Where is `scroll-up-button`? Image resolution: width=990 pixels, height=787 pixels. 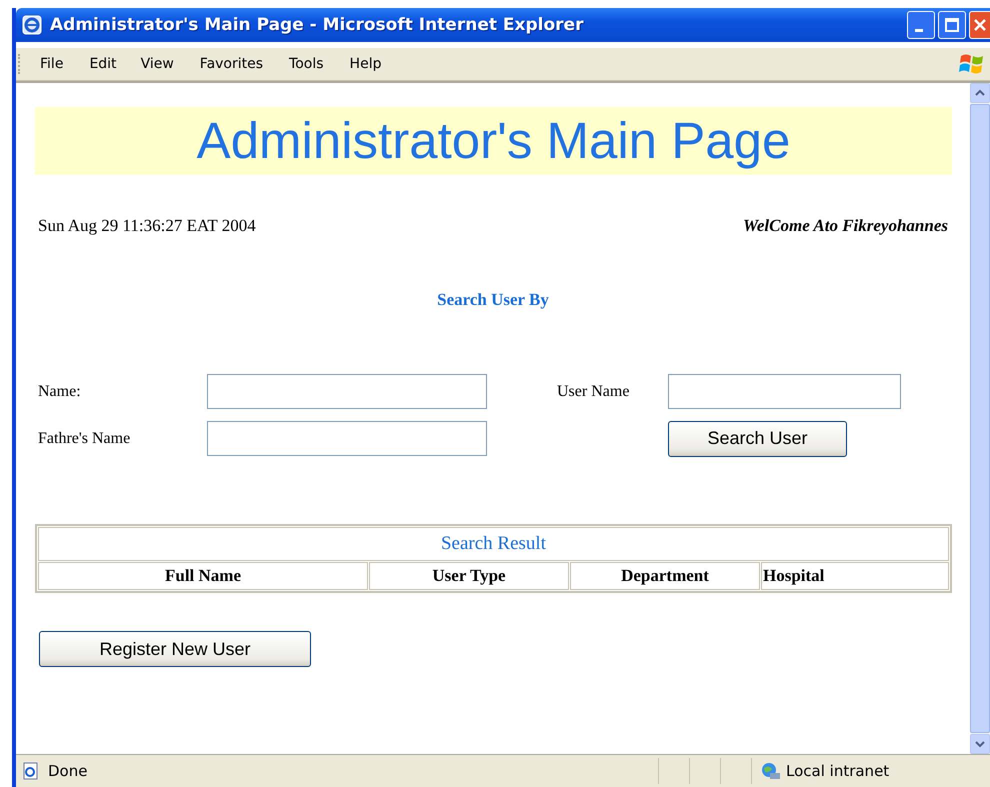
scroll-up-button is located at coordinates (980, 93).